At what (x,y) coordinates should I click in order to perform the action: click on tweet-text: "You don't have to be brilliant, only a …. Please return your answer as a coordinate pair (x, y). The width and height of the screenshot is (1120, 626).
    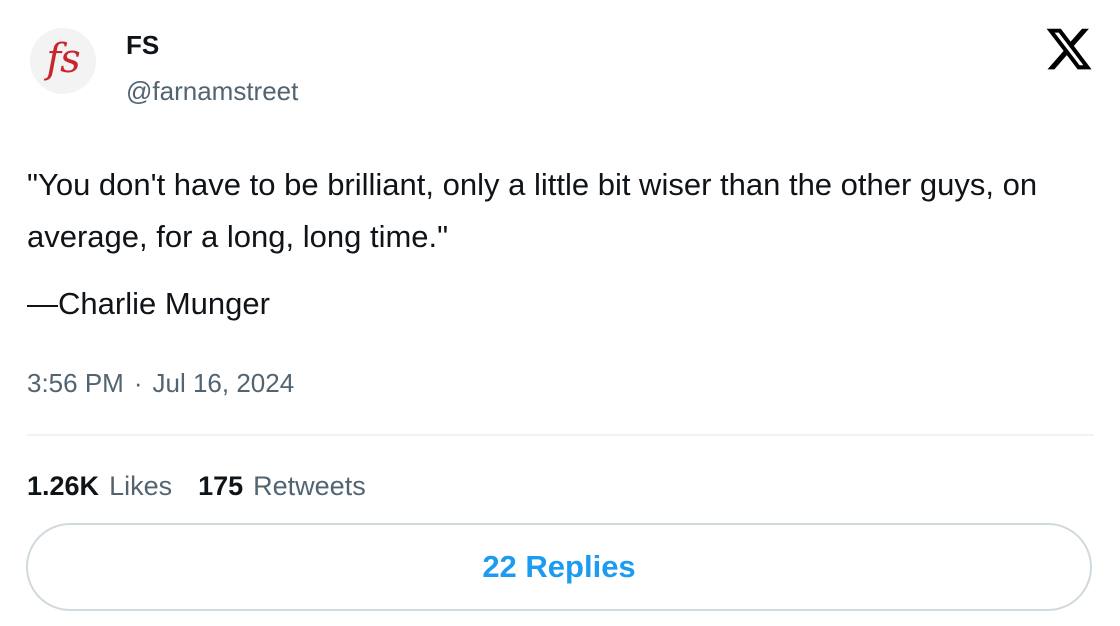
    Looking at the image, I should click on (532, 210).